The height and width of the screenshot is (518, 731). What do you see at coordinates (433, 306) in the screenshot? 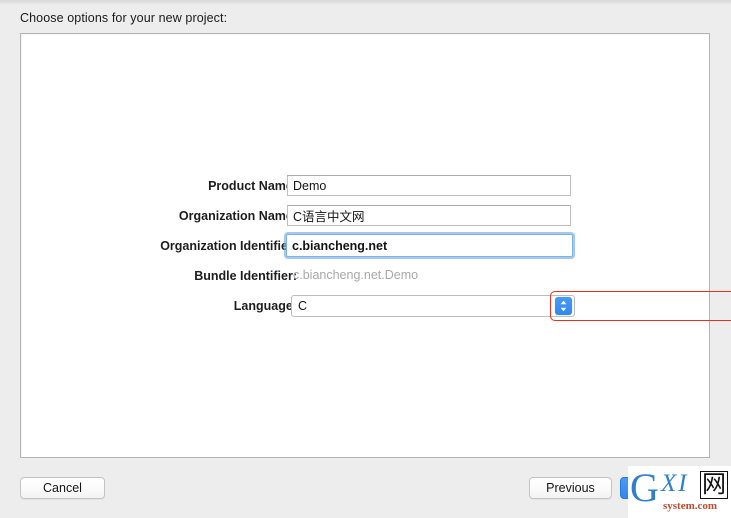
I see `language-popup-button: C` at bounding box center [433, 306].